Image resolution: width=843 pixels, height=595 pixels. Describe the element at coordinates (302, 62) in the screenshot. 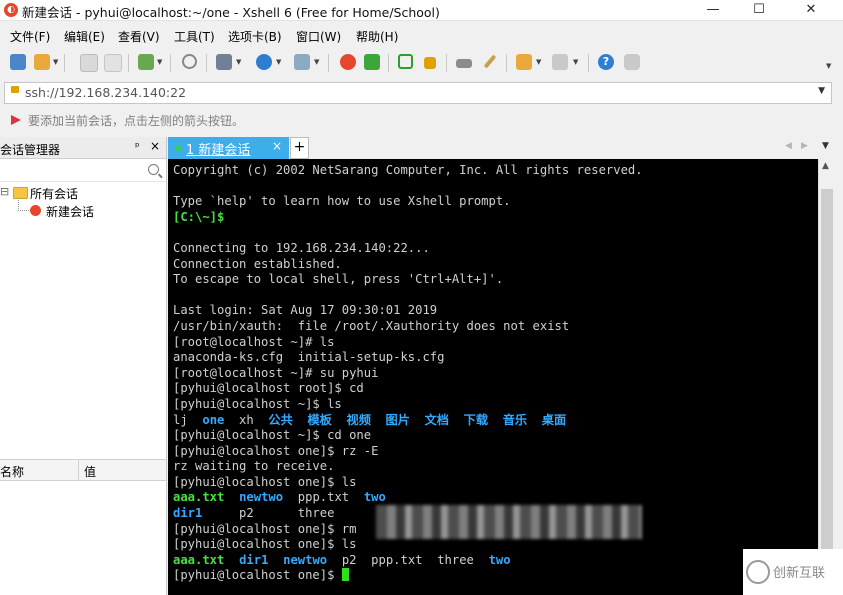

I see `font-icon` at that location.